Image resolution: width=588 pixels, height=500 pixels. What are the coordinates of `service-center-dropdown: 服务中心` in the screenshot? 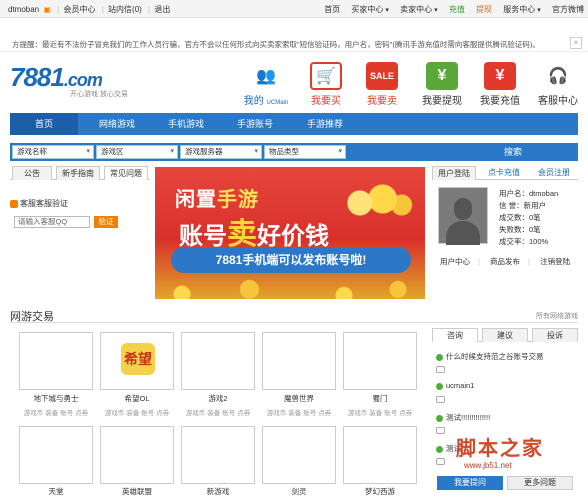 It's located at (521, 9).